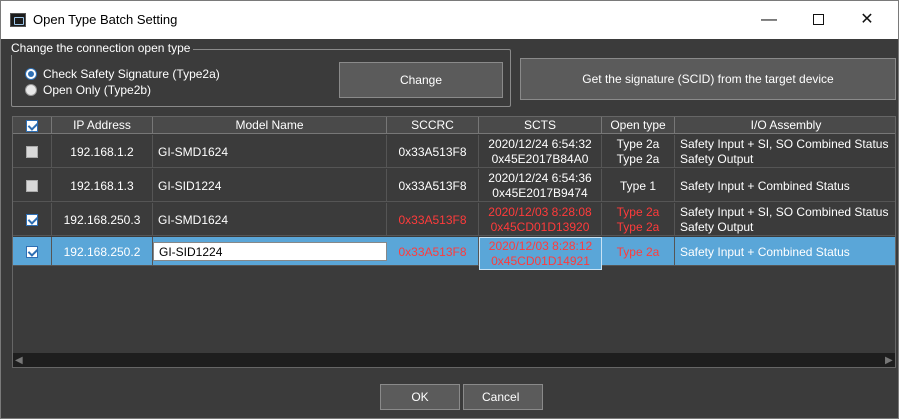 Image resolution: width=899 pixels, height=419 pixels. Describe the element at coordinates (105, 19) in the screenshot. I see `window-title: Open Type Batch Setting` at that location.